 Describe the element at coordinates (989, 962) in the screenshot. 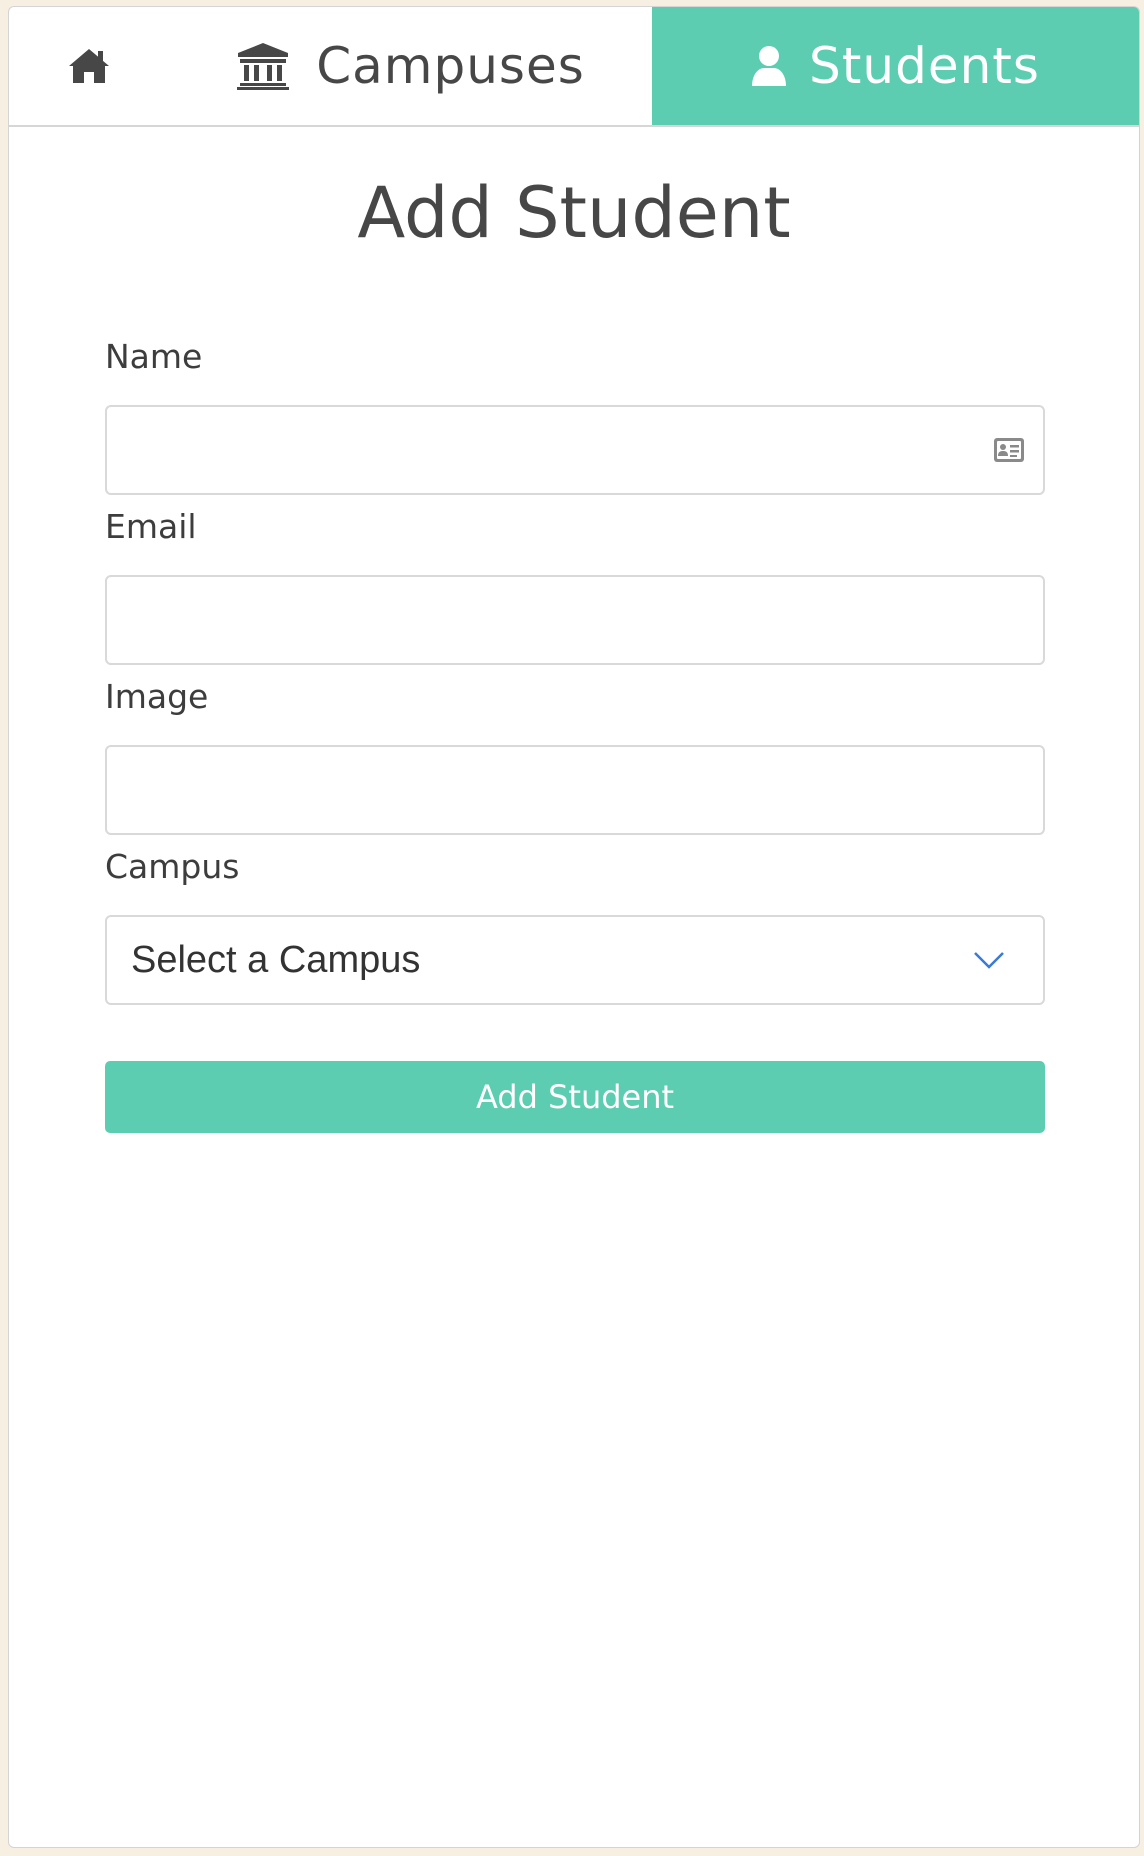

I see `chevron-down-icon` at that location.